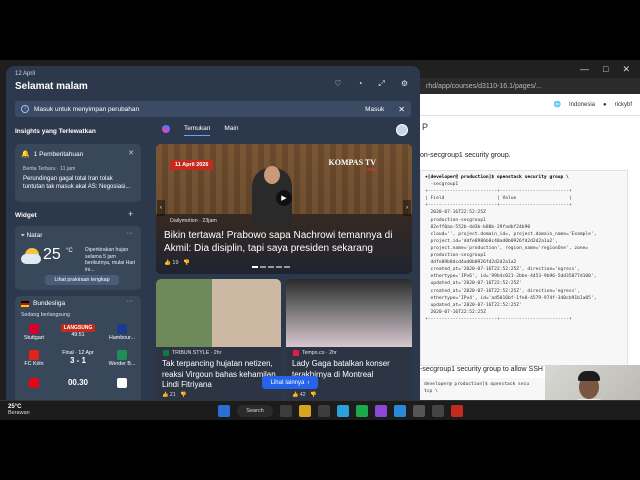 The height and width of the screenshot is (480, 640). What do you see at coordinates (286, 411) in the screenshot?
I see `task-view-icon` at bounding box center [286, 411].